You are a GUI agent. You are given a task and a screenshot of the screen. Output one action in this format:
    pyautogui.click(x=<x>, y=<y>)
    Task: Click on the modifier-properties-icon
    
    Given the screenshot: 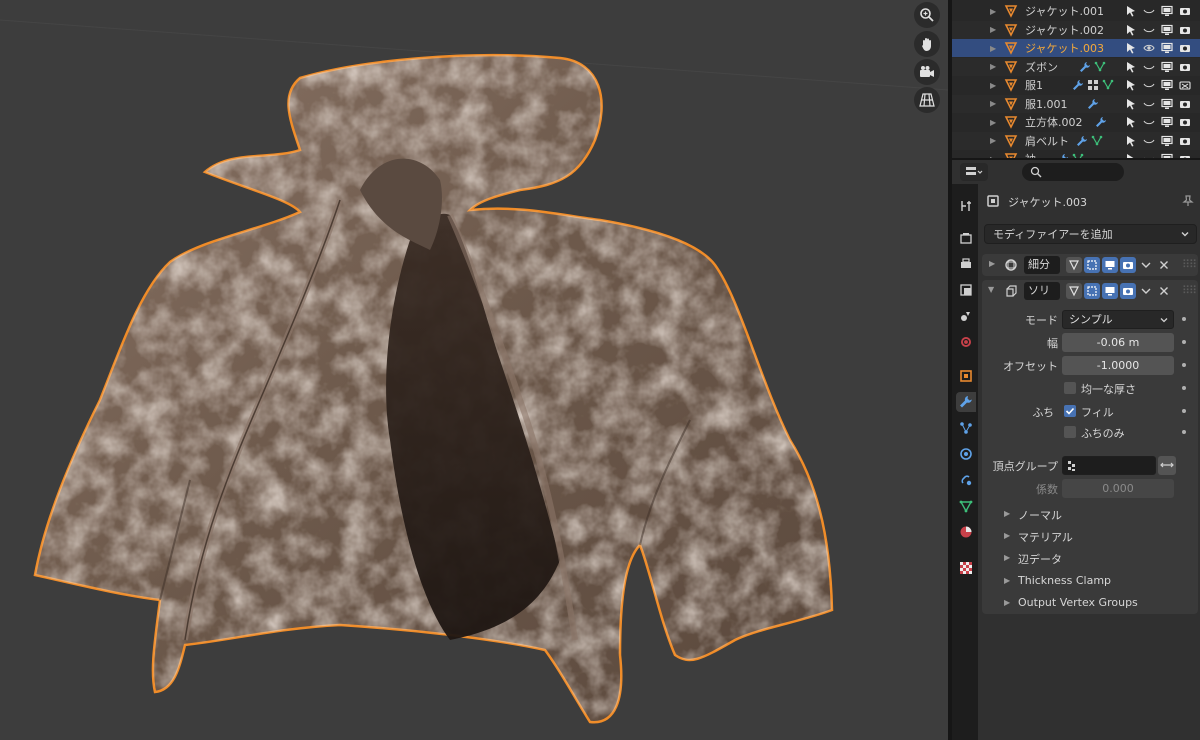 What is the action you would take?
    pyautogui.click(x=966, y=402)
    